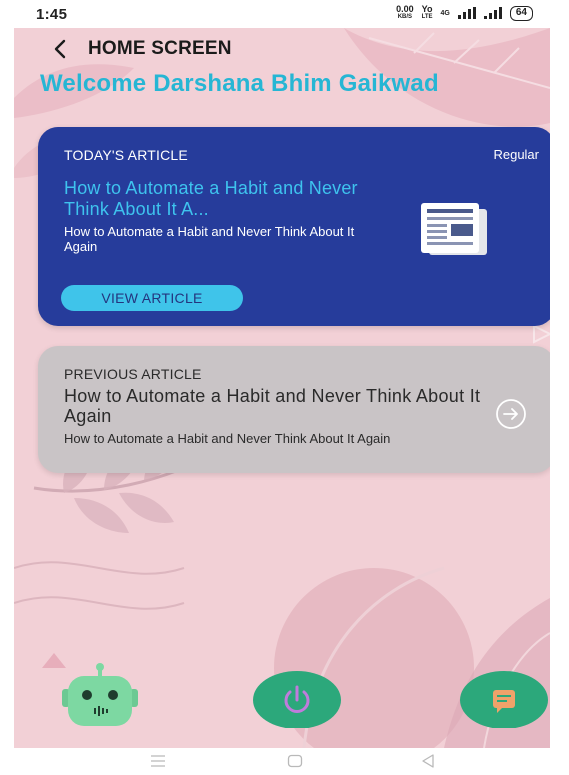  What do you see at coordinates (511, 414) in the screenshot?
I see `arrow-right-circle-icon` at bounding box center [511, 414].